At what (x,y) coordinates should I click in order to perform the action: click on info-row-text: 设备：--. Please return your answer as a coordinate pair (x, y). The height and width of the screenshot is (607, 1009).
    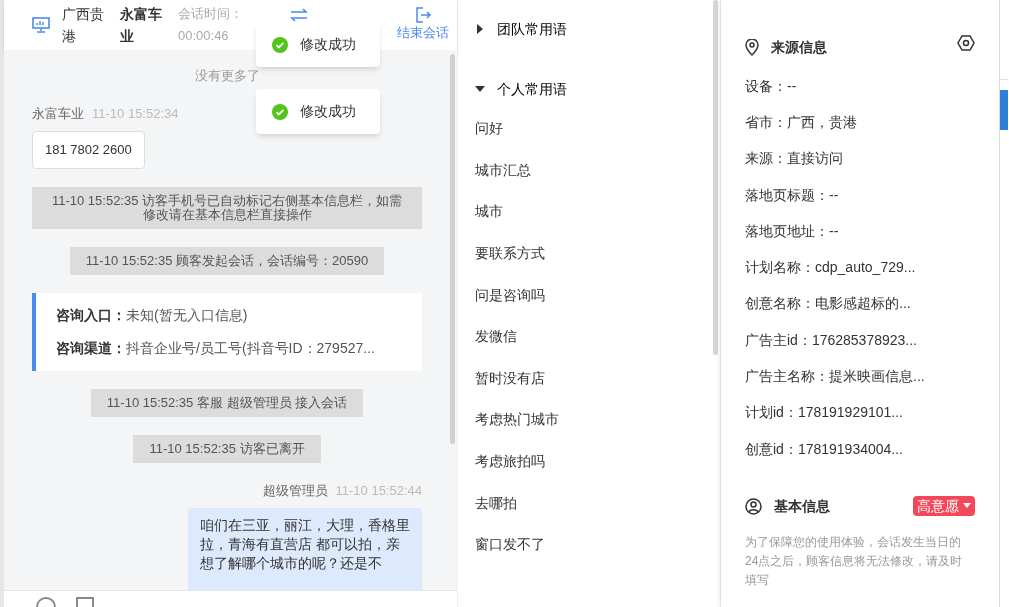
    Looking at the image, I should click on (771, 86).